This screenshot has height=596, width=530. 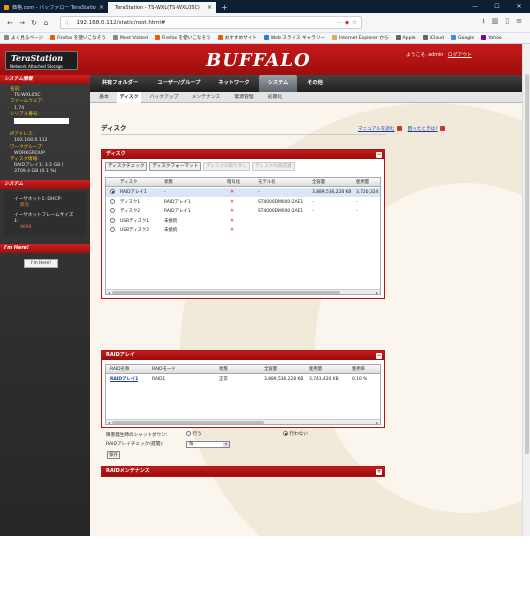 What do you see at coordinates (347, 23) in the screenshot?
I see `pocket-icon: ◆` at bounding box center [347, 23].